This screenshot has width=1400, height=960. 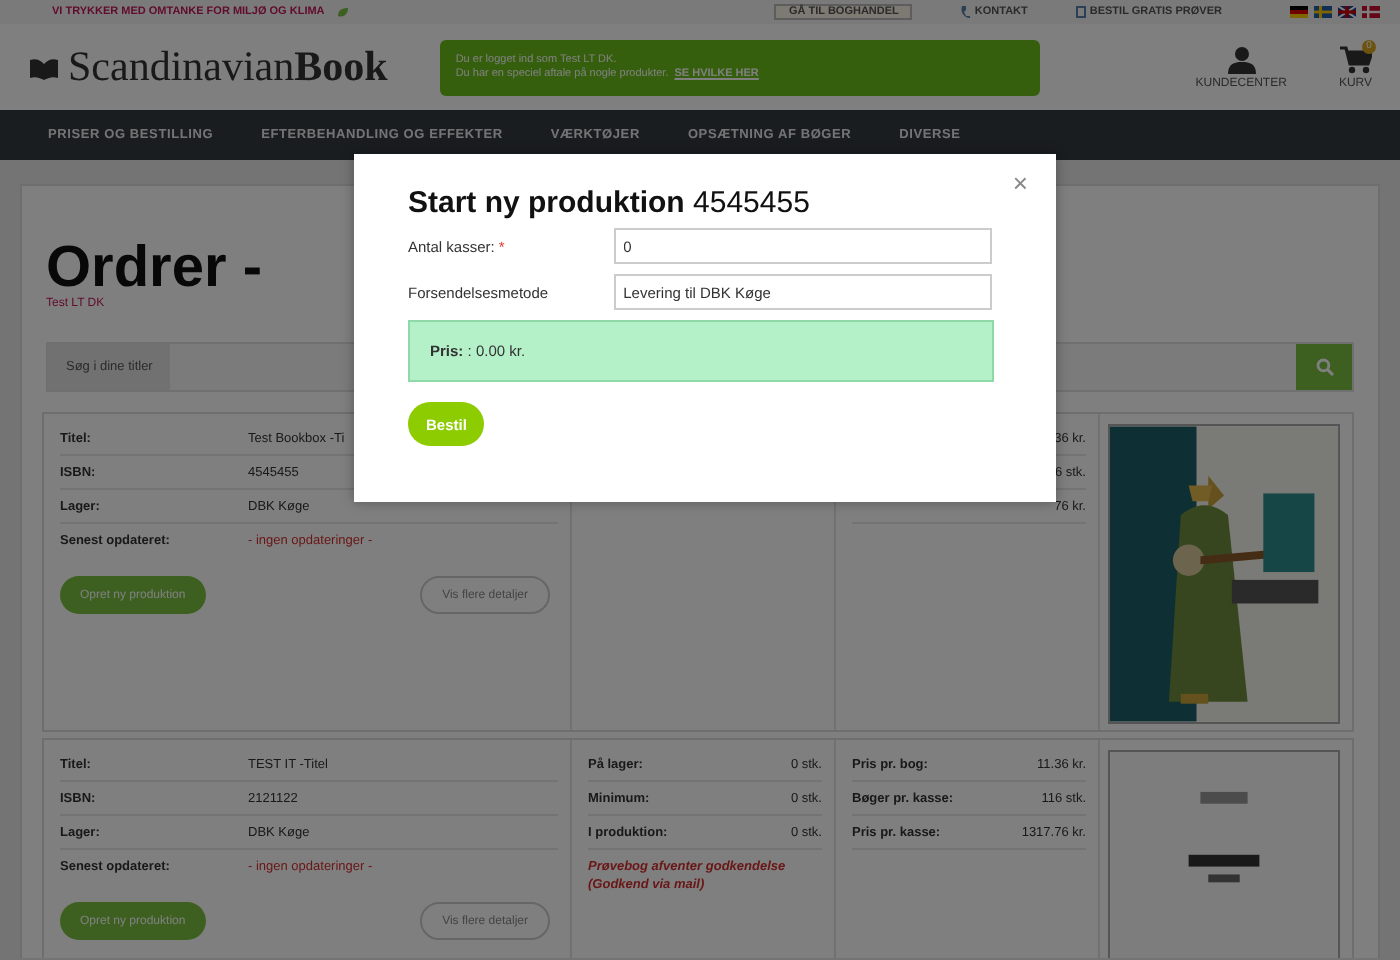 I want to click on person-icon, so click(x=1241, y=59).